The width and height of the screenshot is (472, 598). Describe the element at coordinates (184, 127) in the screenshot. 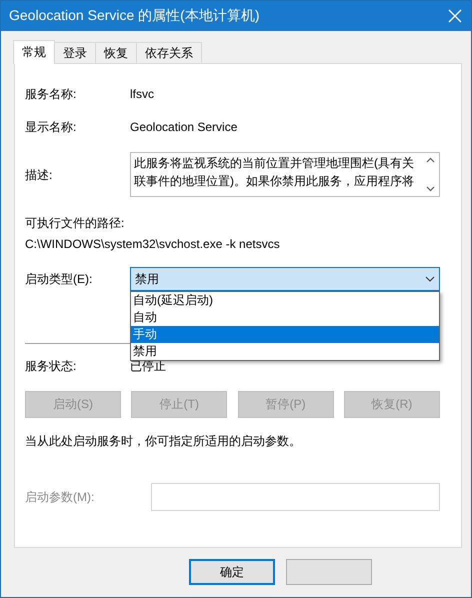

I see `field-value: Geolocation Service` at that location.